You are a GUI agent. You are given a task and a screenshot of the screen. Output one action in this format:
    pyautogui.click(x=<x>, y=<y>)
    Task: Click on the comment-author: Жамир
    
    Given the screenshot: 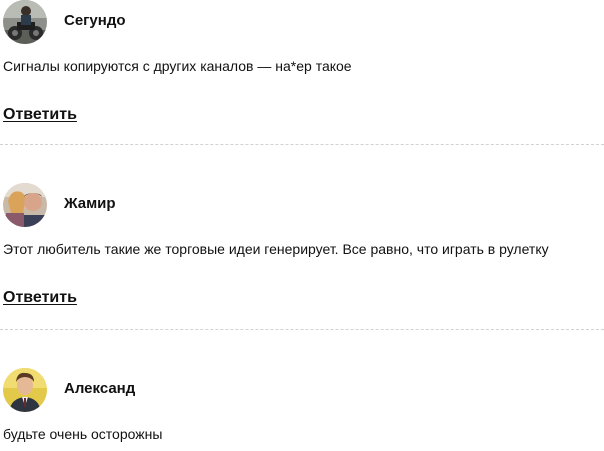 What is the action you would take?
    pyautogui.click(x=90, y=203)
    